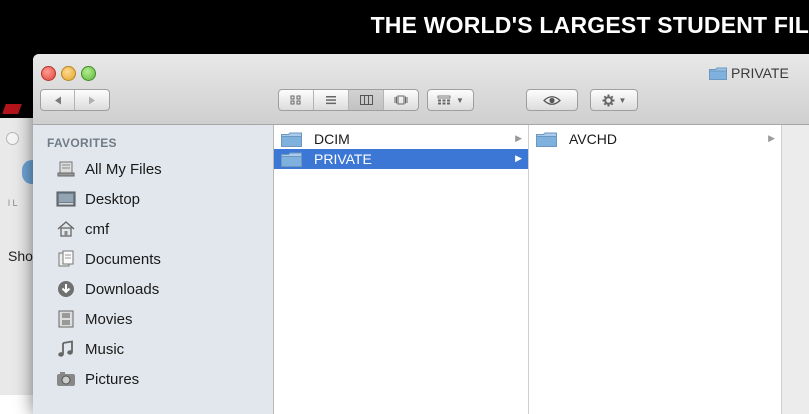 The height and width of the screenshot is (414, 809). What do you see at coordinates (401, 159) in the screenshot?
I see `folder-row-private: PRIVATE ▶` at bounding box center [401, 159].